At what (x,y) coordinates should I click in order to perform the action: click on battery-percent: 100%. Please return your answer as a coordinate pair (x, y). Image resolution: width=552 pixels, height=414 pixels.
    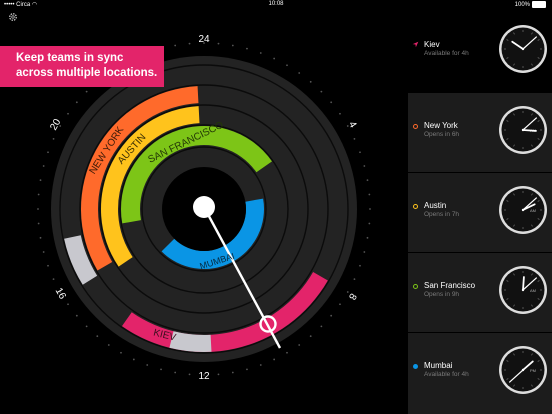
    Looking at the image, I should click on (522, 5).